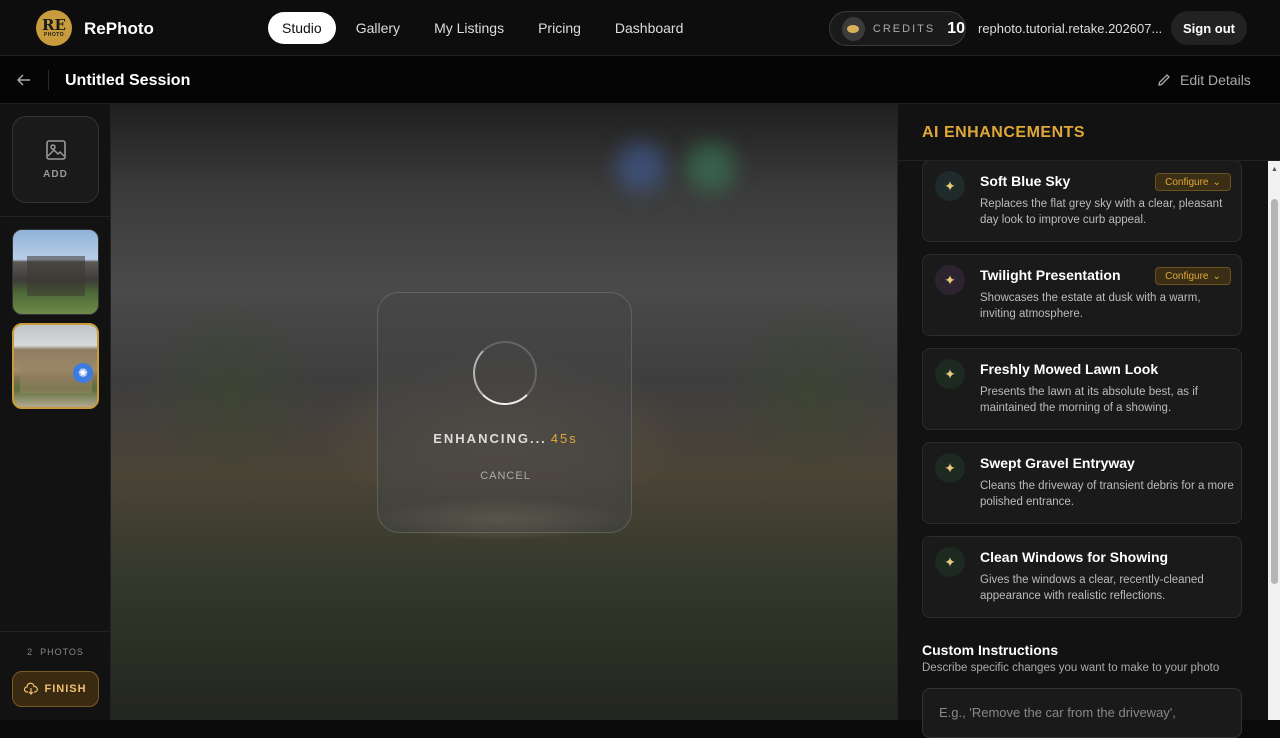  What do you see at coordinates (505, 373) in the screenshot?
I see `loading-spinner-icon` at bounding box center [505, 373].